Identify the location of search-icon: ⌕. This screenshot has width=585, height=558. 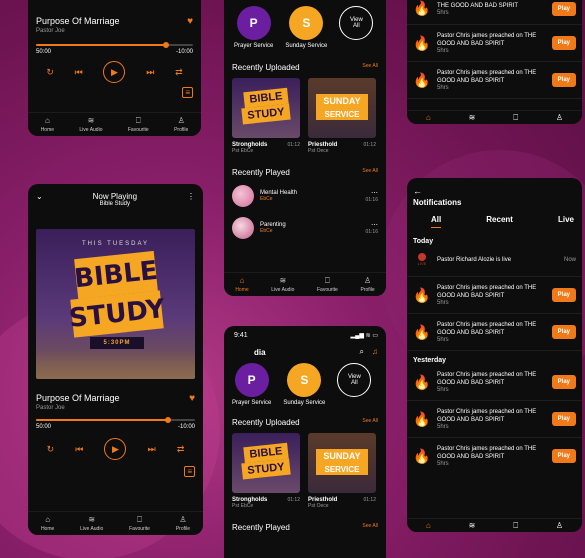
(362, 352).